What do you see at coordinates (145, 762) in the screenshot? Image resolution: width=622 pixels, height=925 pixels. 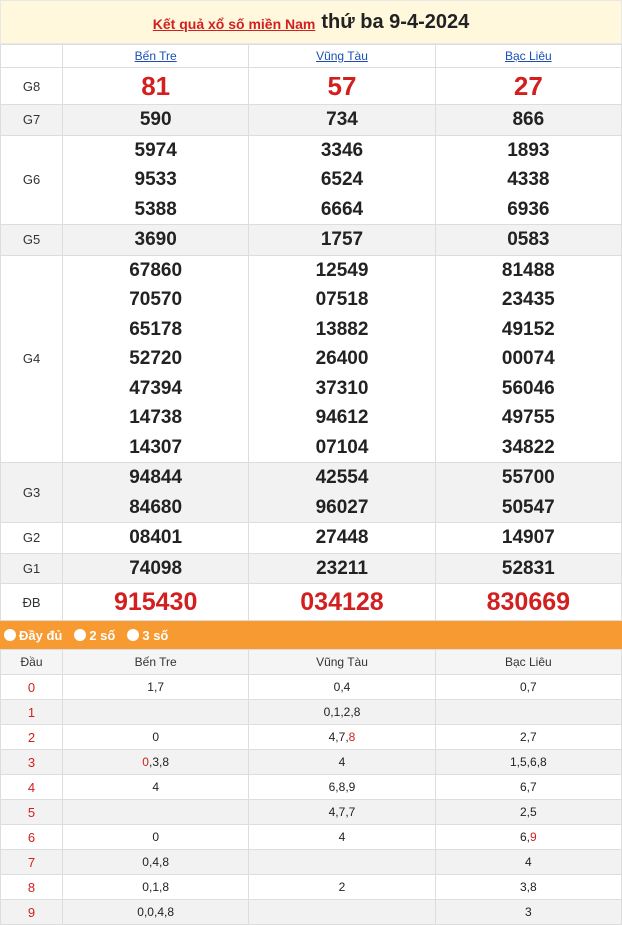 I see `highlight-digit: 0` at bounding box center [145, 762].